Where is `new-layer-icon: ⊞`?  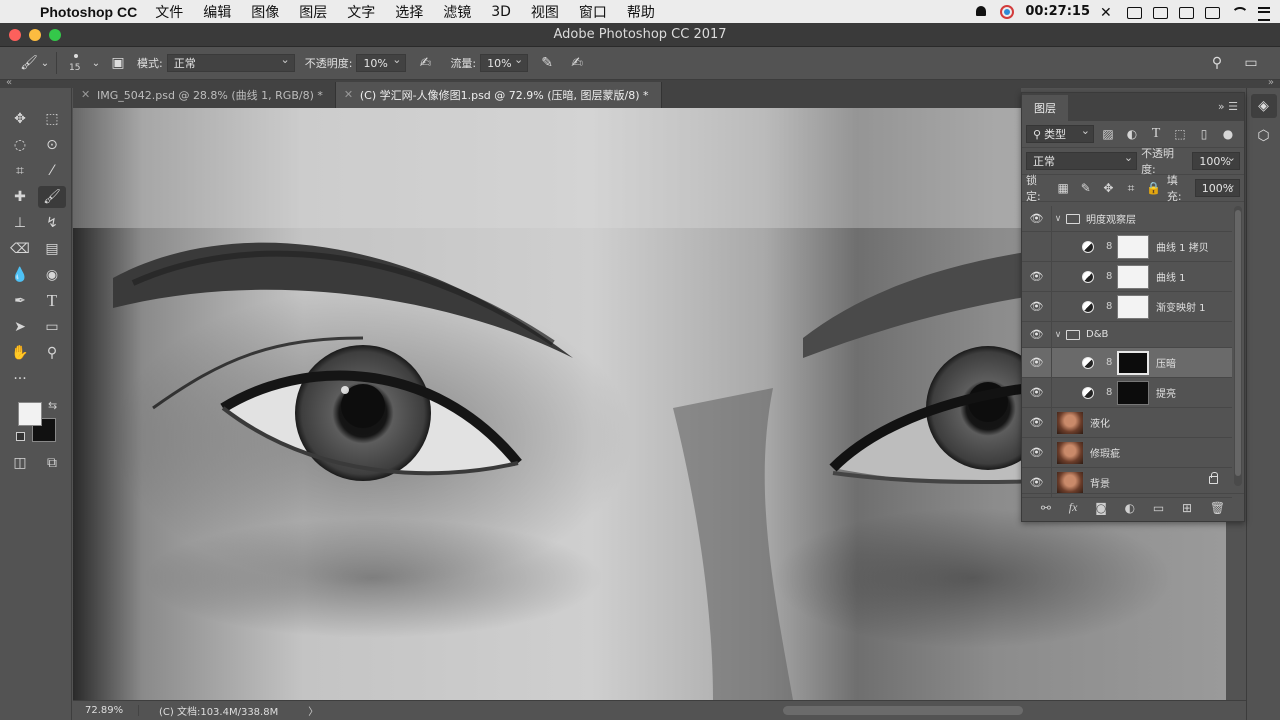
new-layer-icon: ⊞ is located at coordinates (1187, 508).